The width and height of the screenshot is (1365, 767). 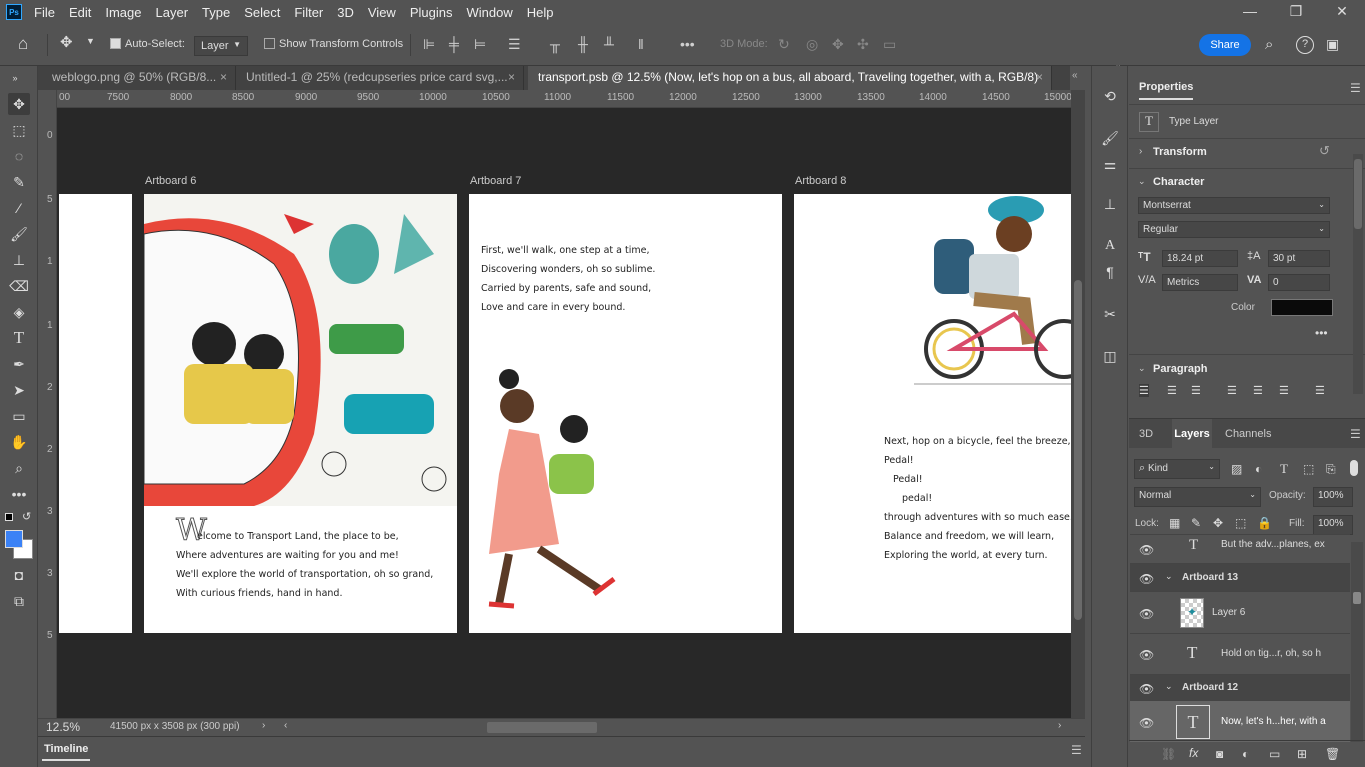 What do you see at coordinates (1110, 206) in the screenshot?
I see `clone-source-icon: ⊥` at bounding box center [1110, 206].